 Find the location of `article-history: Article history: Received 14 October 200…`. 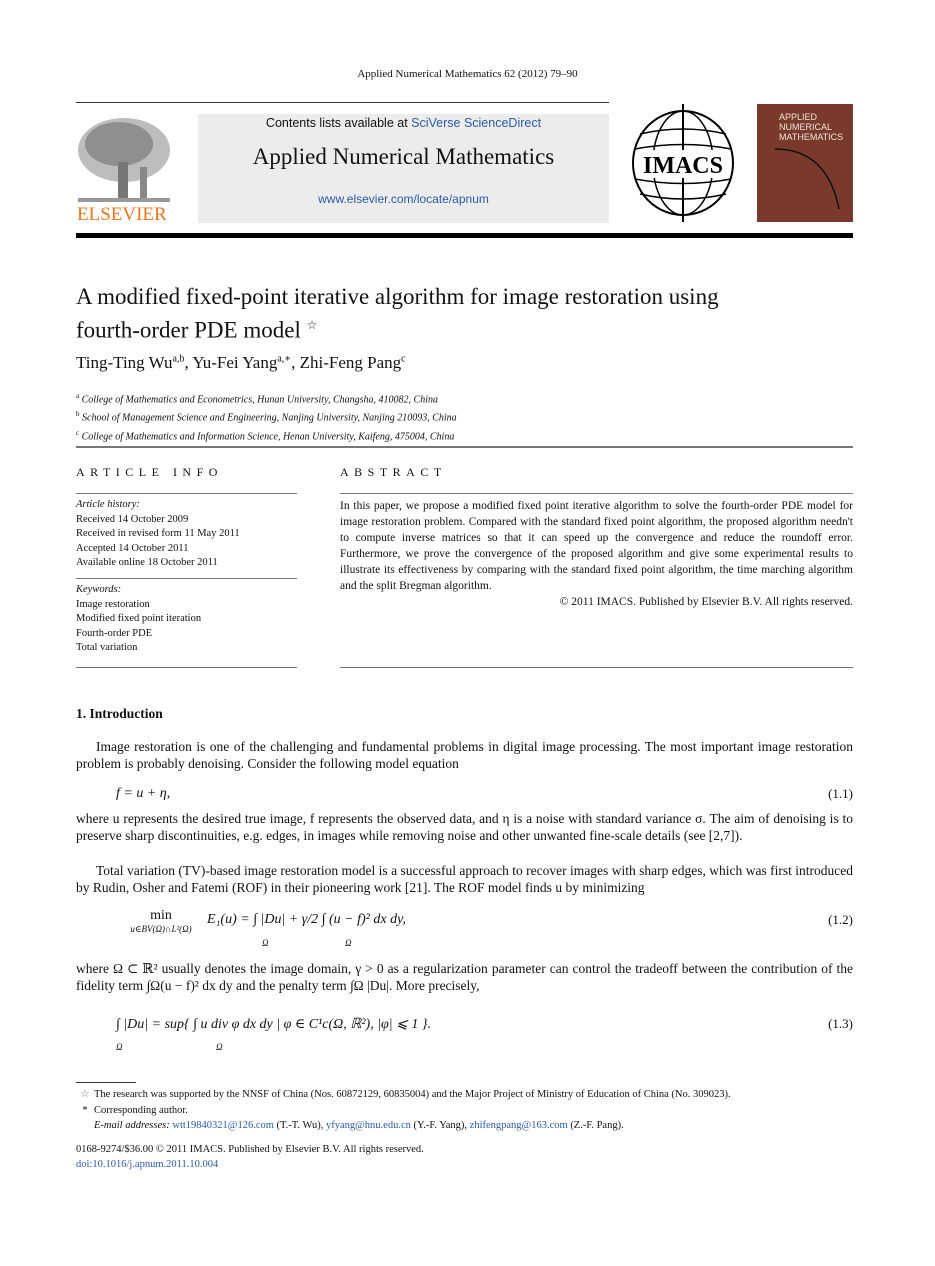

article-history: Article history: Received 14 October 200… is located at coordinates (158, 534).